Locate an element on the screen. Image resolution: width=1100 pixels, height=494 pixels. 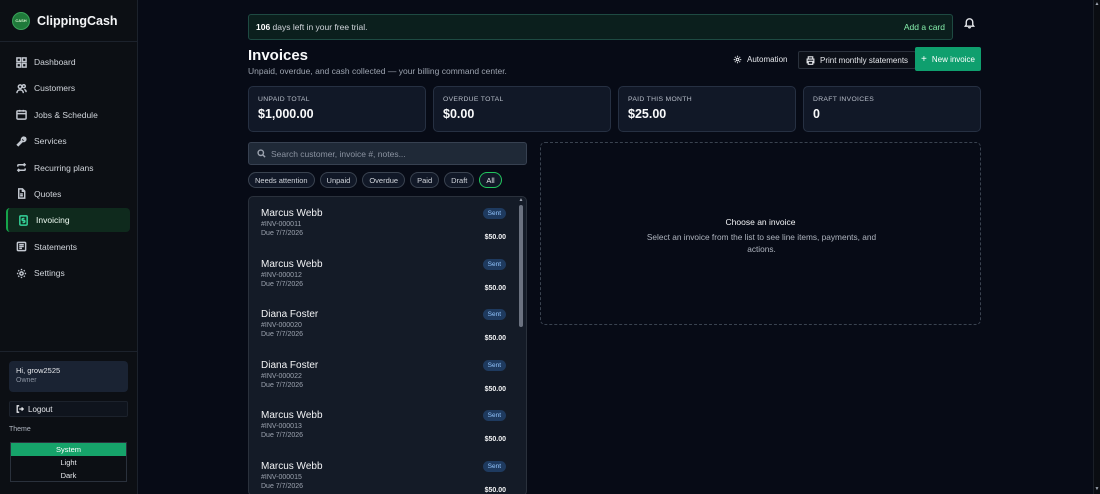
stat-label: OVERDUE TOTAL is located at coordinates (473, 99).